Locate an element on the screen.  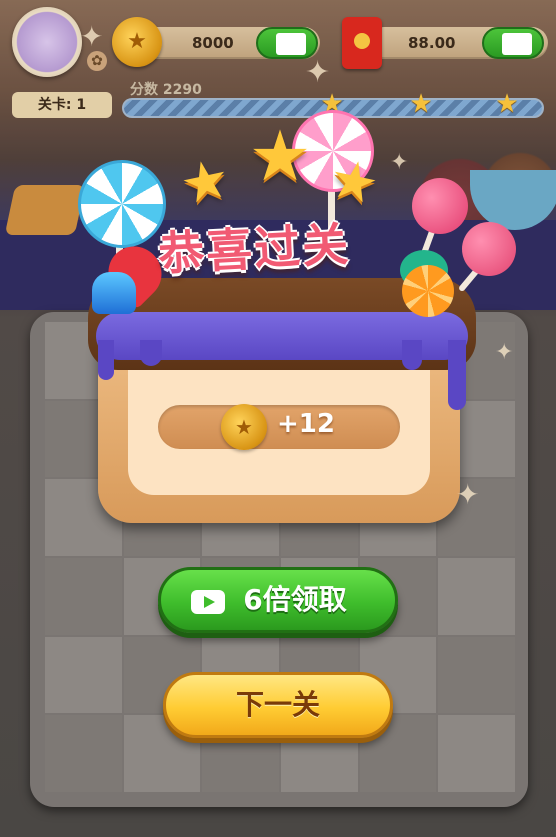
video-claim-button: 6倍领取 is located at coordinates (278, 600).